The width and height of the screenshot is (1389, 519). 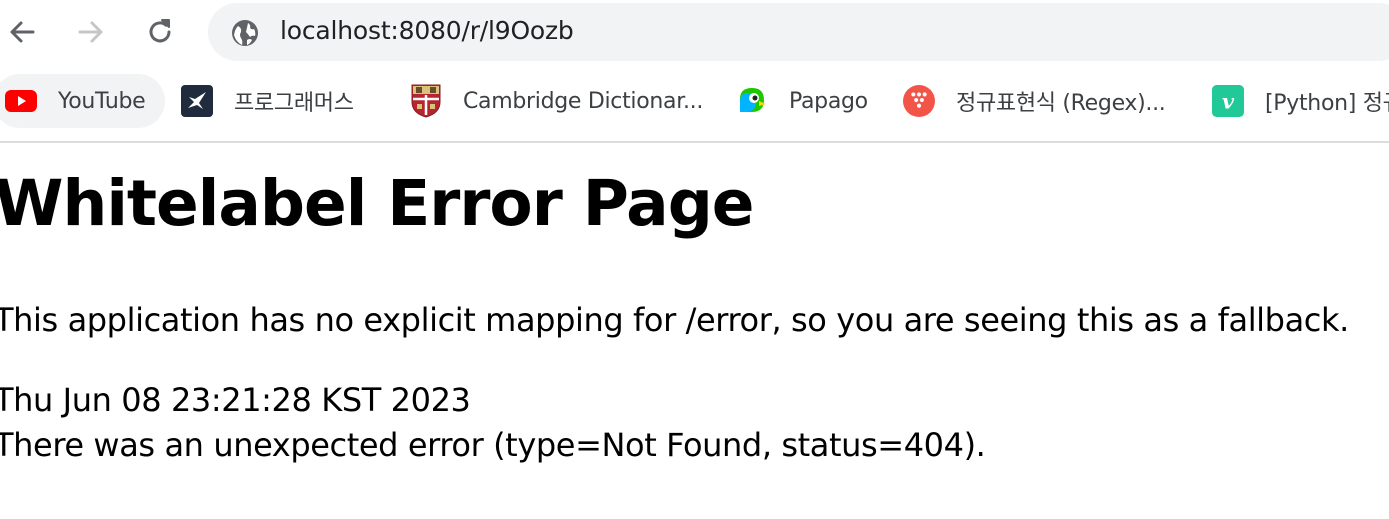 I want to click on bookmark-velog: v [Python] 정규, so click(x=1300, y=101).